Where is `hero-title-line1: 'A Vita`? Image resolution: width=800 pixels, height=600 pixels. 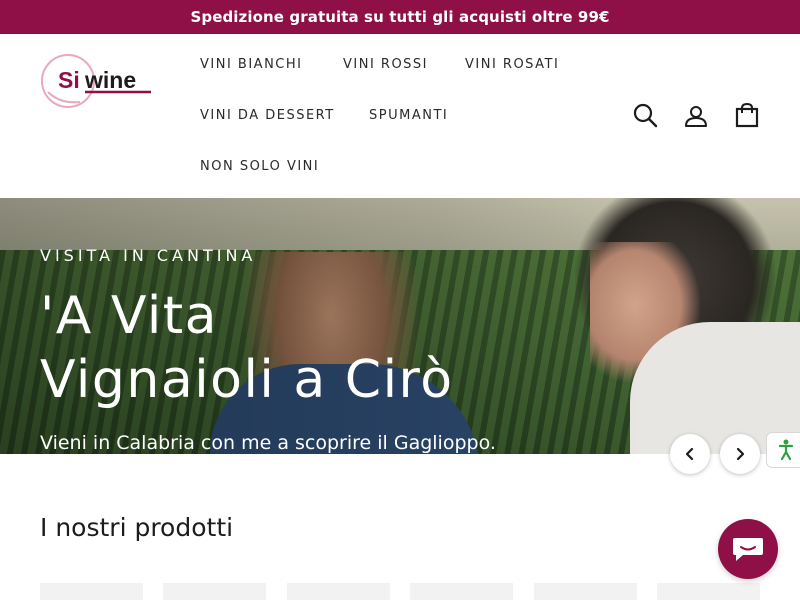
hero-title-line1: 'A Vita is located at coordinates (129, 316).